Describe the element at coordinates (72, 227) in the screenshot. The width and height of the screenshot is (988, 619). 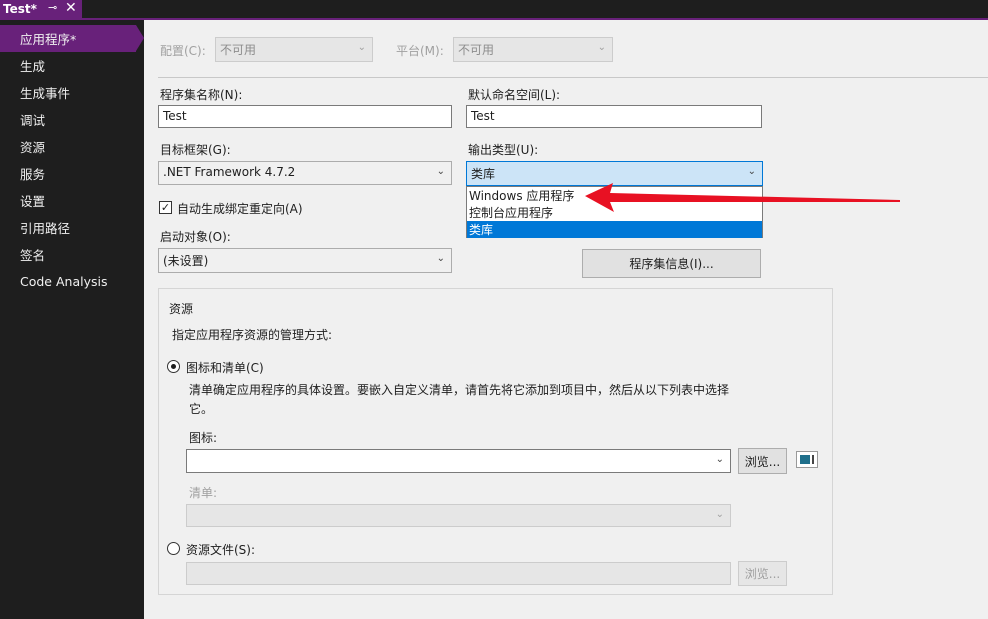
I see `sidebar-item-reference-paths: 引用路径` at that location.